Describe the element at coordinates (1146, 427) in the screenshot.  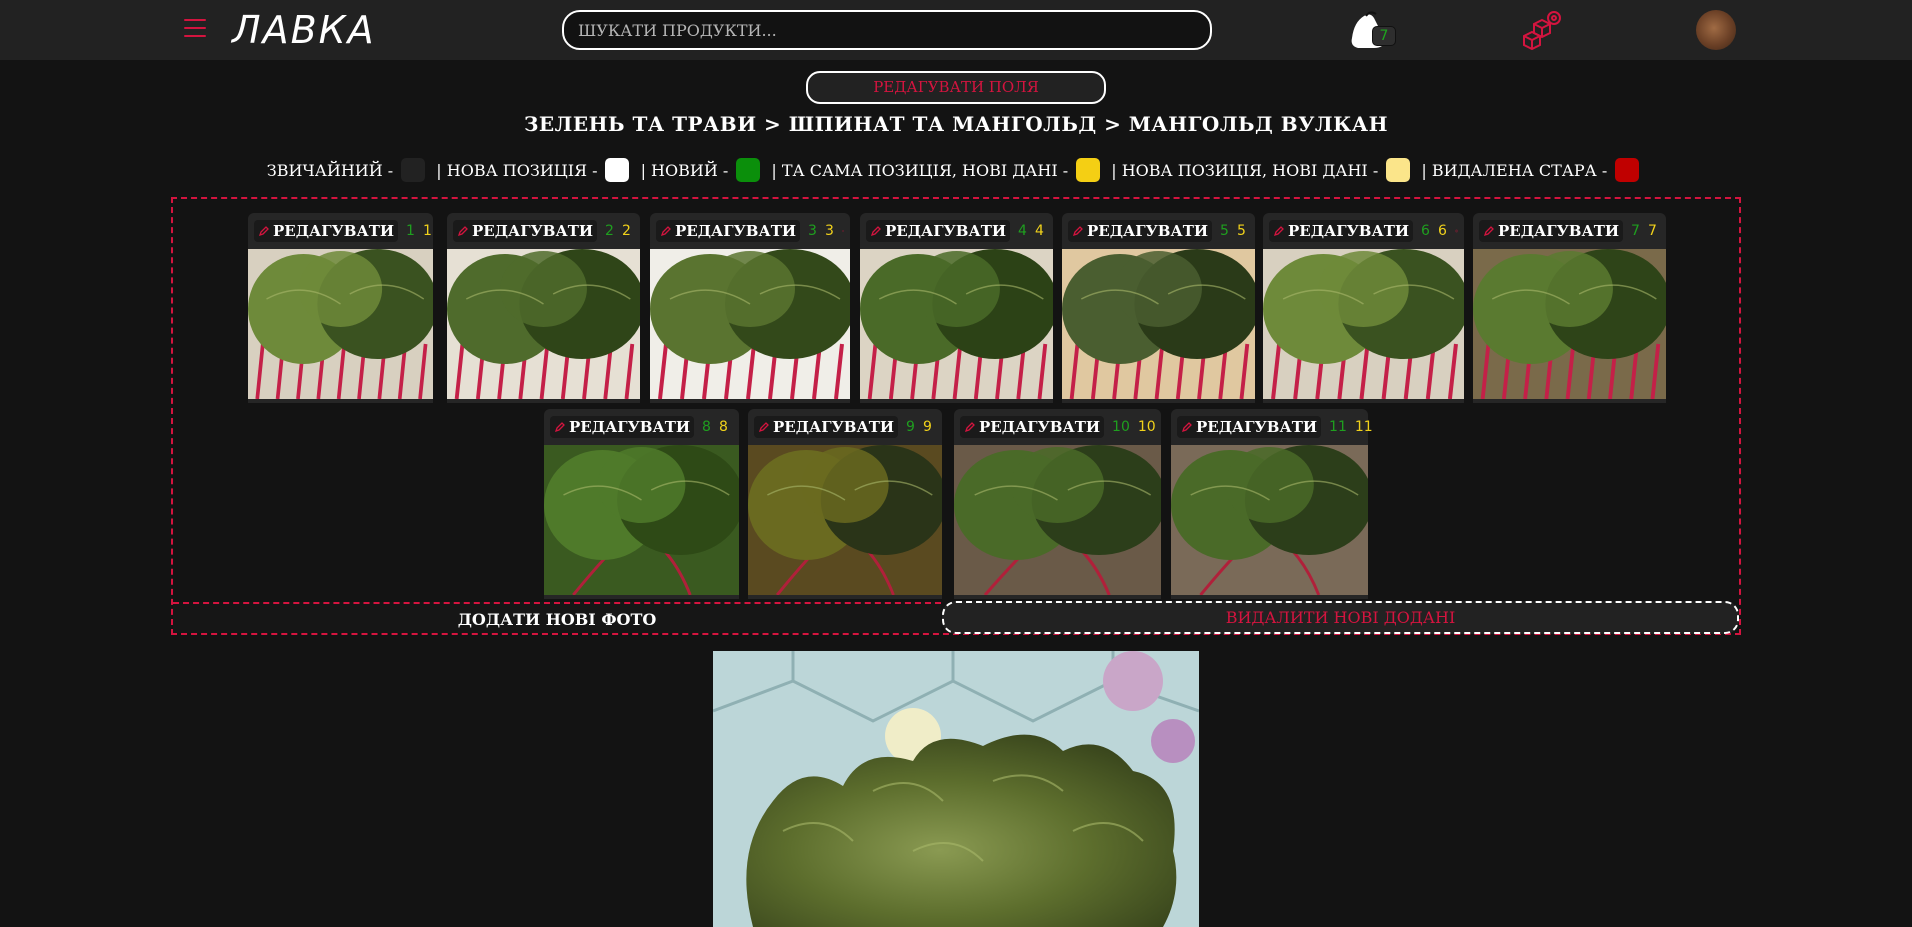
I see `photo-order: 10` at that location.